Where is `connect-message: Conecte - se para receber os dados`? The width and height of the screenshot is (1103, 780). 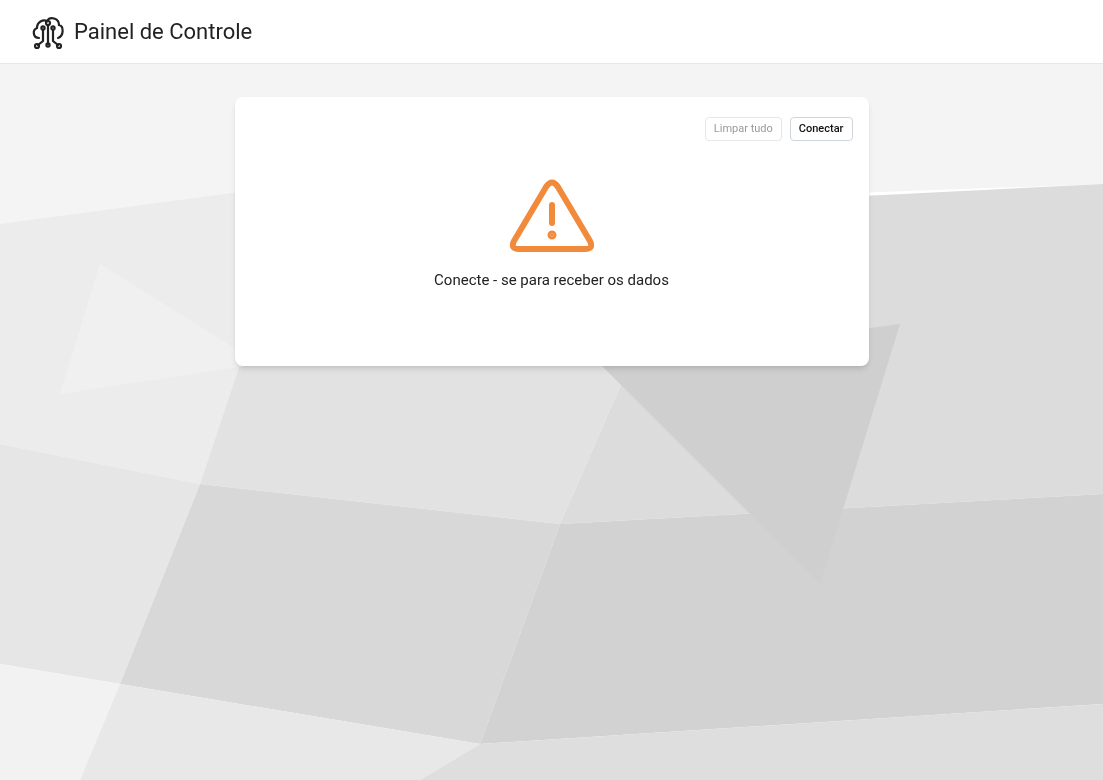
connect-message: Conecte - se para receber os dados is located at coordinates (551, 280).